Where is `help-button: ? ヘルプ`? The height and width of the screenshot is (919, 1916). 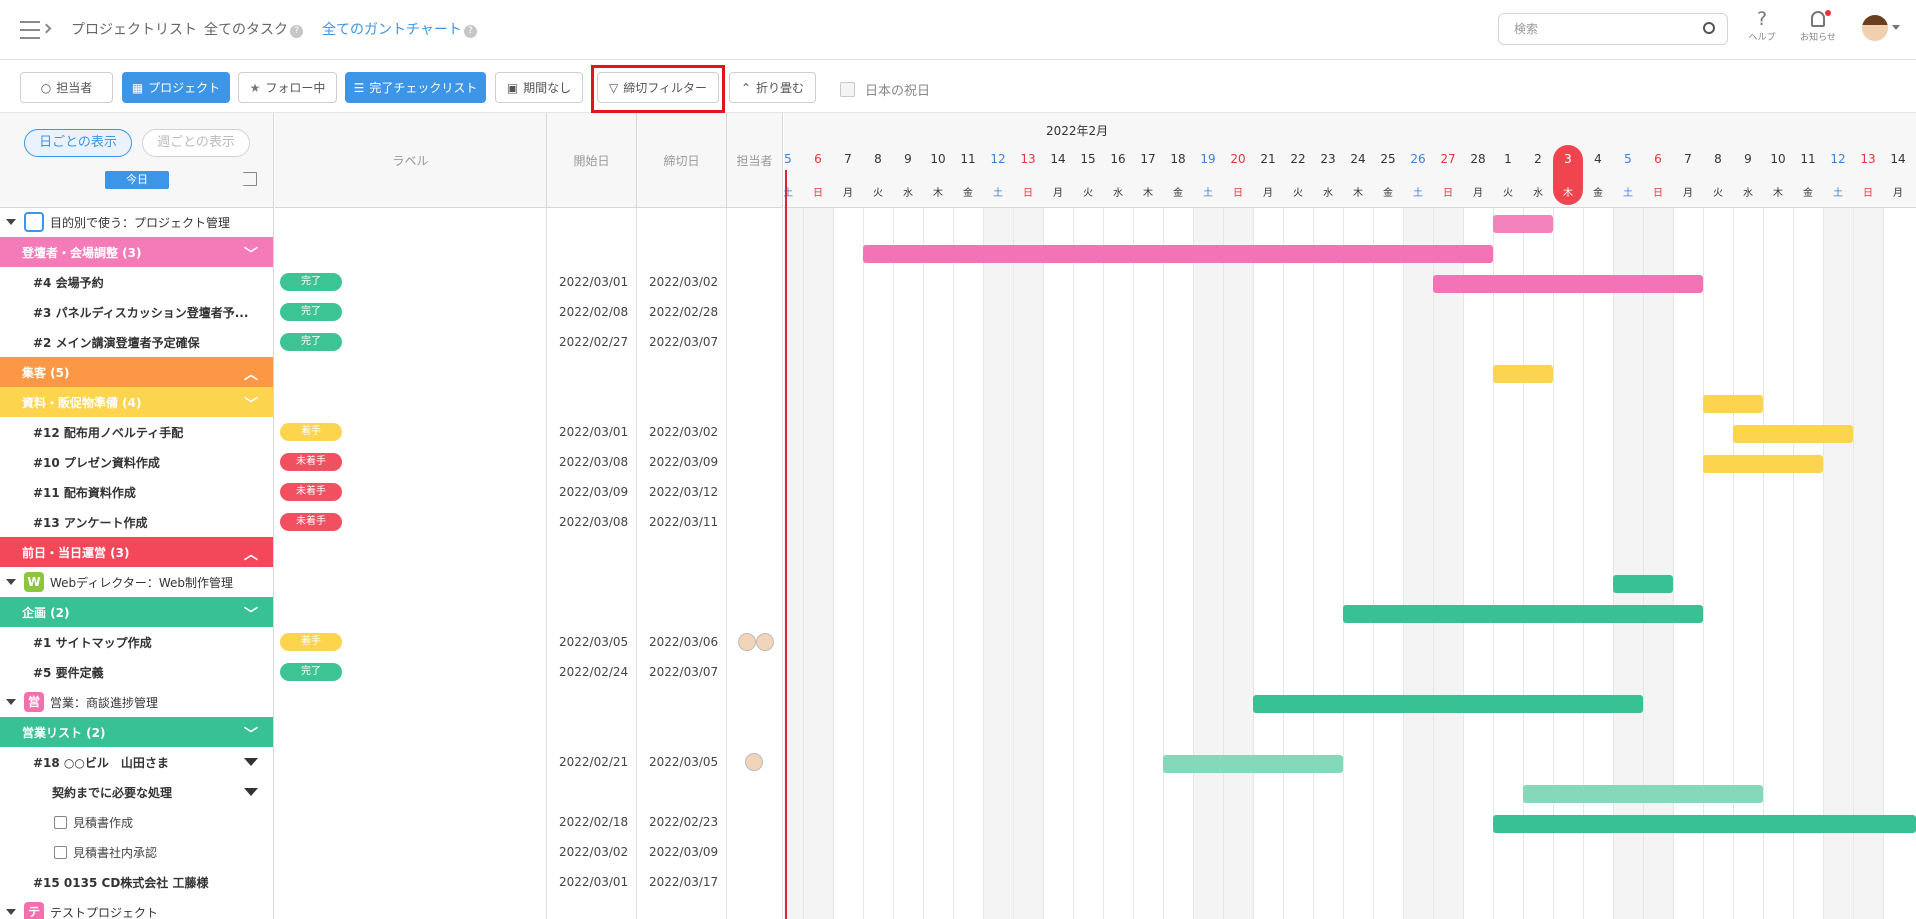
help-button: ? ヘルプ is located at coordinates (1762, 25).